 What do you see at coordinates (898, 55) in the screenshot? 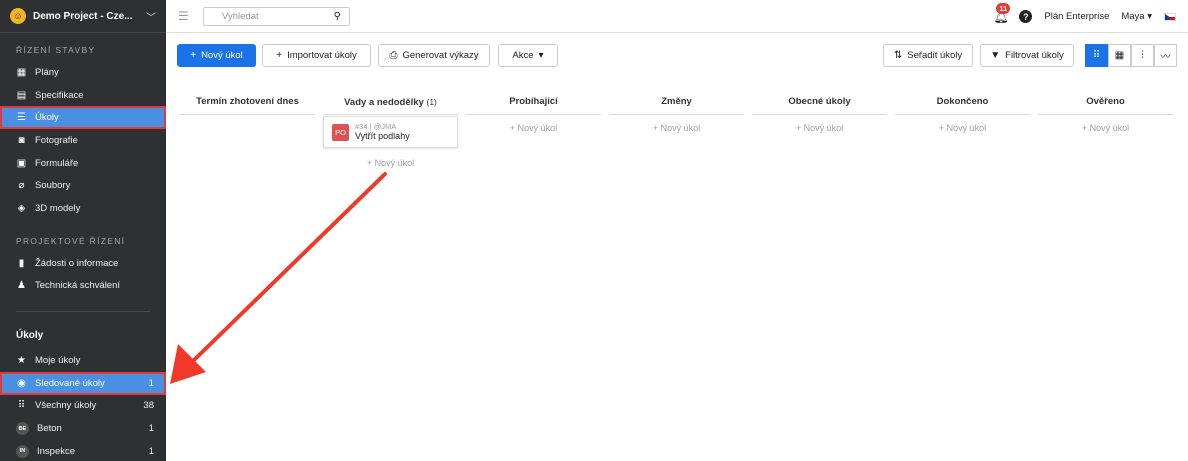
I see `sort-icon: ⇅` at bounding box center [898, 55].